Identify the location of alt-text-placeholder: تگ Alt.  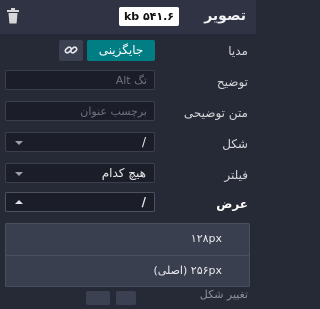
(131, 80).